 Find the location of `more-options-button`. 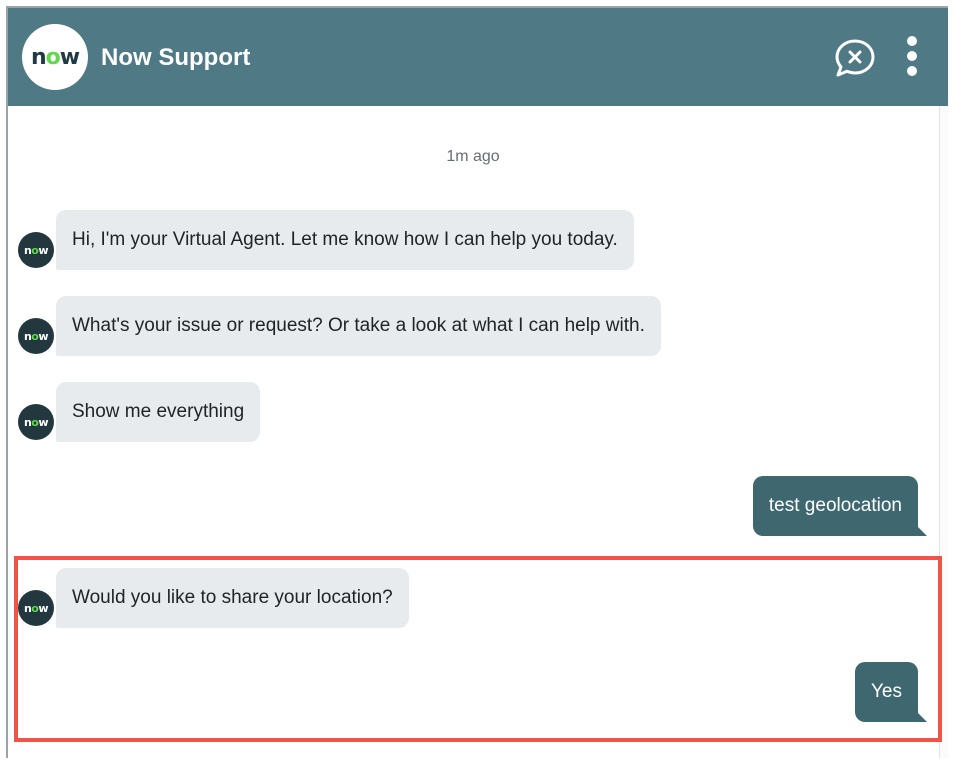

more-options-button is located at coordinates (912, 59).